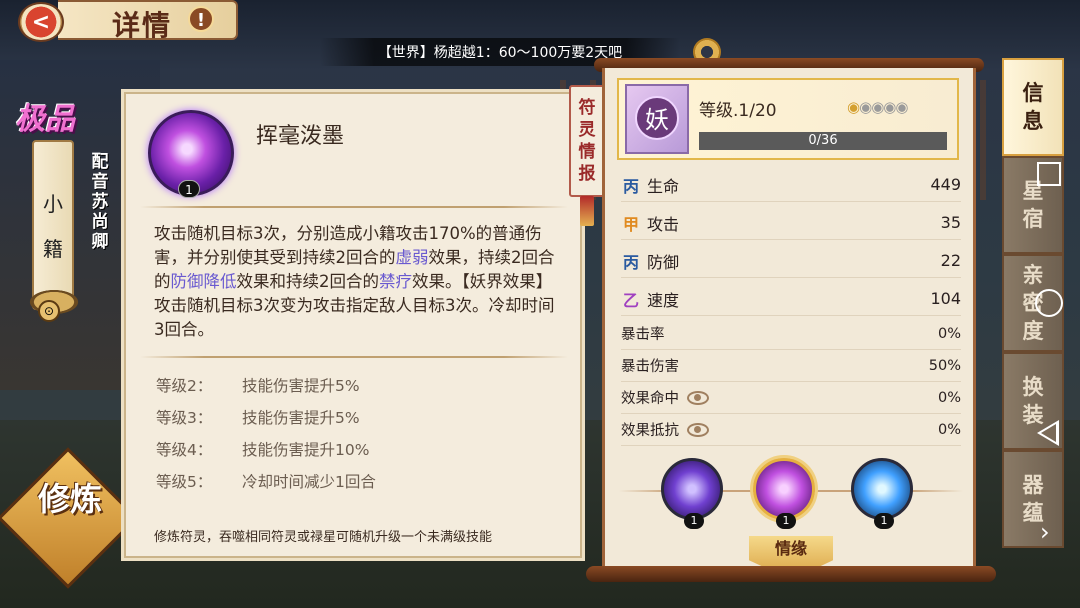 The height and width of the screenshot is (608, 1080). What do you see at coordinates (142, 25) in the screenshot?
I see `page-title: 详情` at bounding box center [142, 25].